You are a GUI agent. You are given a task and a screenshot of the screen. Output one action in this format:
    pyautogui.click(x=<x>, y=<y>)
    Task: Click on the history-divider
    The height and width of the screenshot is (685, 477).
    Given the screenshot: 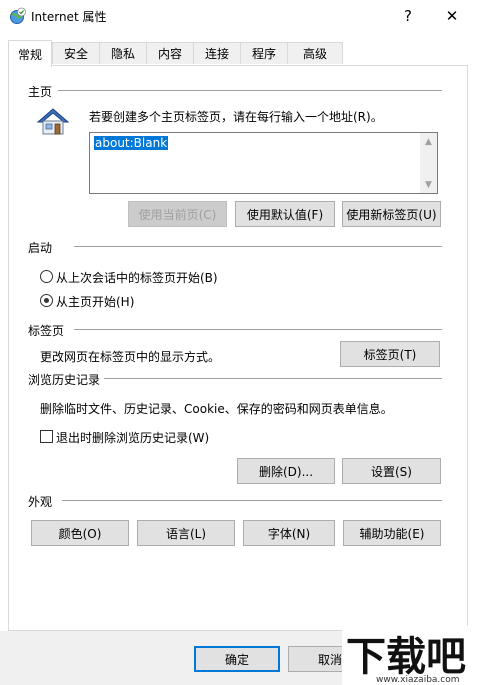 What is the action you would take?
    pyautogui.click(x=273, y=378)
    